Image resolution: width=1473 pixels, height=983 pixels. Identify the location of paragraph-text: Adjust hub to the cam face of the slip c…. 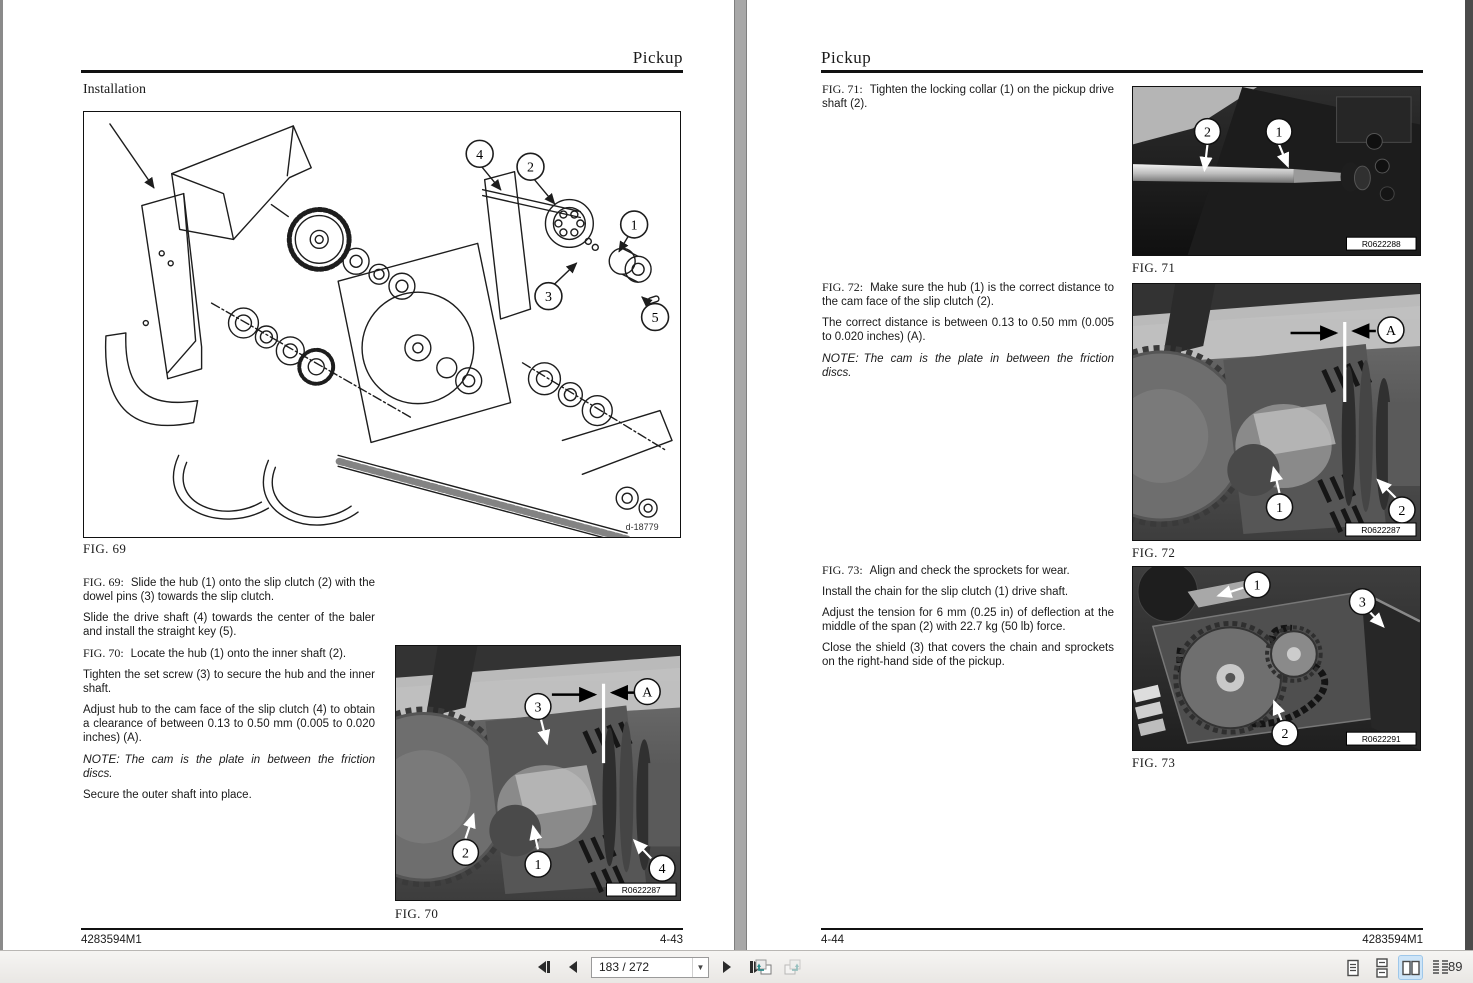
(229, 724).